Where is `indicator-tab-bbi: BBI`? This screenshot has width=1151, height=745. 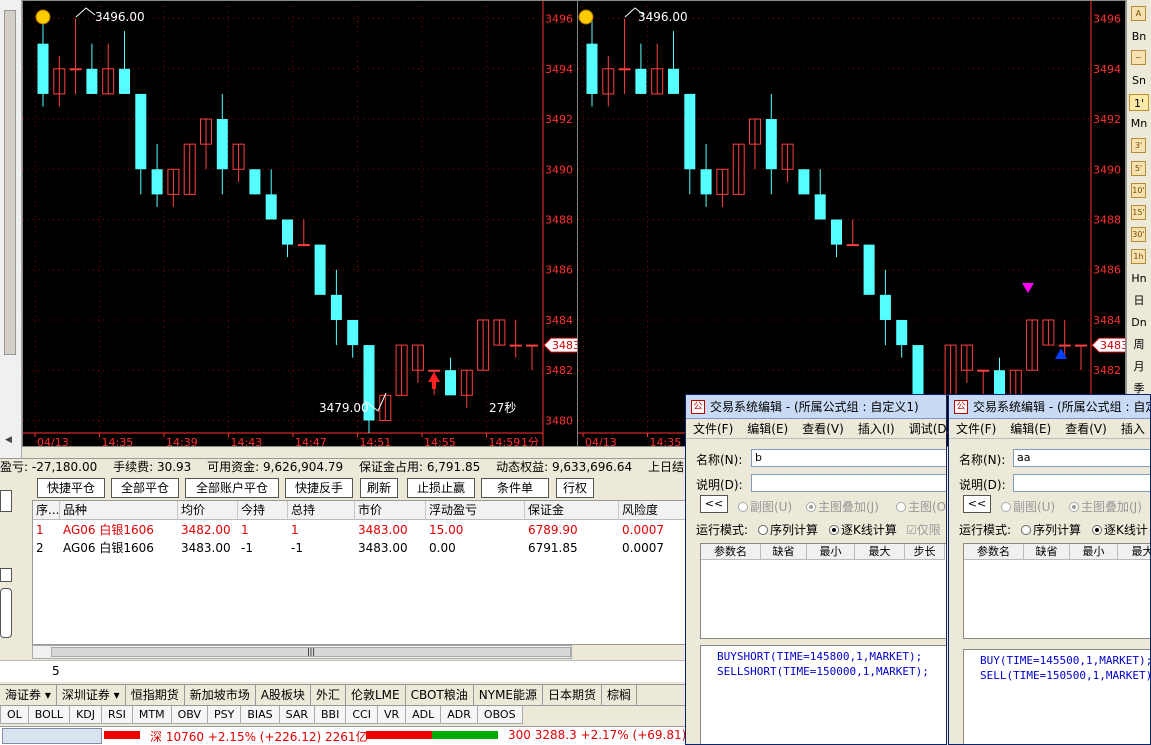 indicator-tab-bbi: BBI is located at coordinates (330, 715).